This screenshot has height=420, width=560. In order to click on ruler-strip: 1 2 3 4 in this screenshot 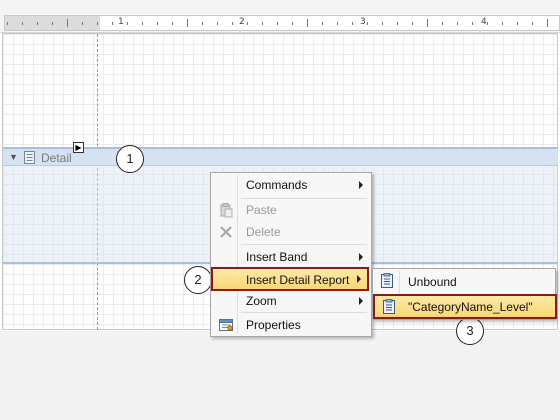, I will do `click(282, 23)`.